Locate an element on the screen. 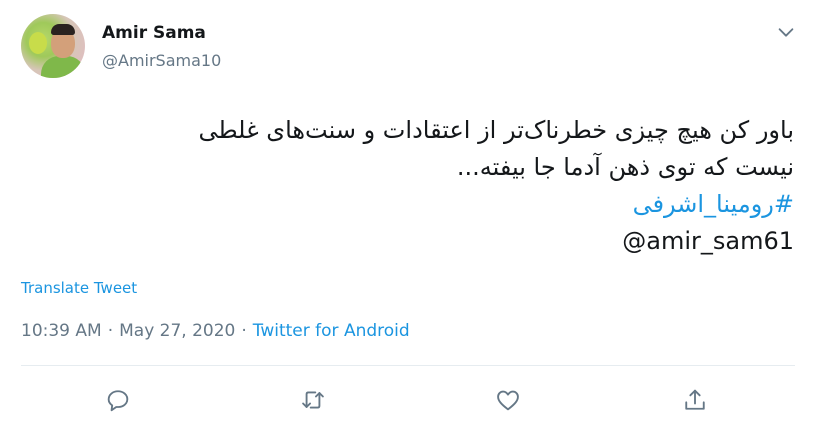 The image size is (816, 432). chevron-down-icon is located at coordinates (786, 32).